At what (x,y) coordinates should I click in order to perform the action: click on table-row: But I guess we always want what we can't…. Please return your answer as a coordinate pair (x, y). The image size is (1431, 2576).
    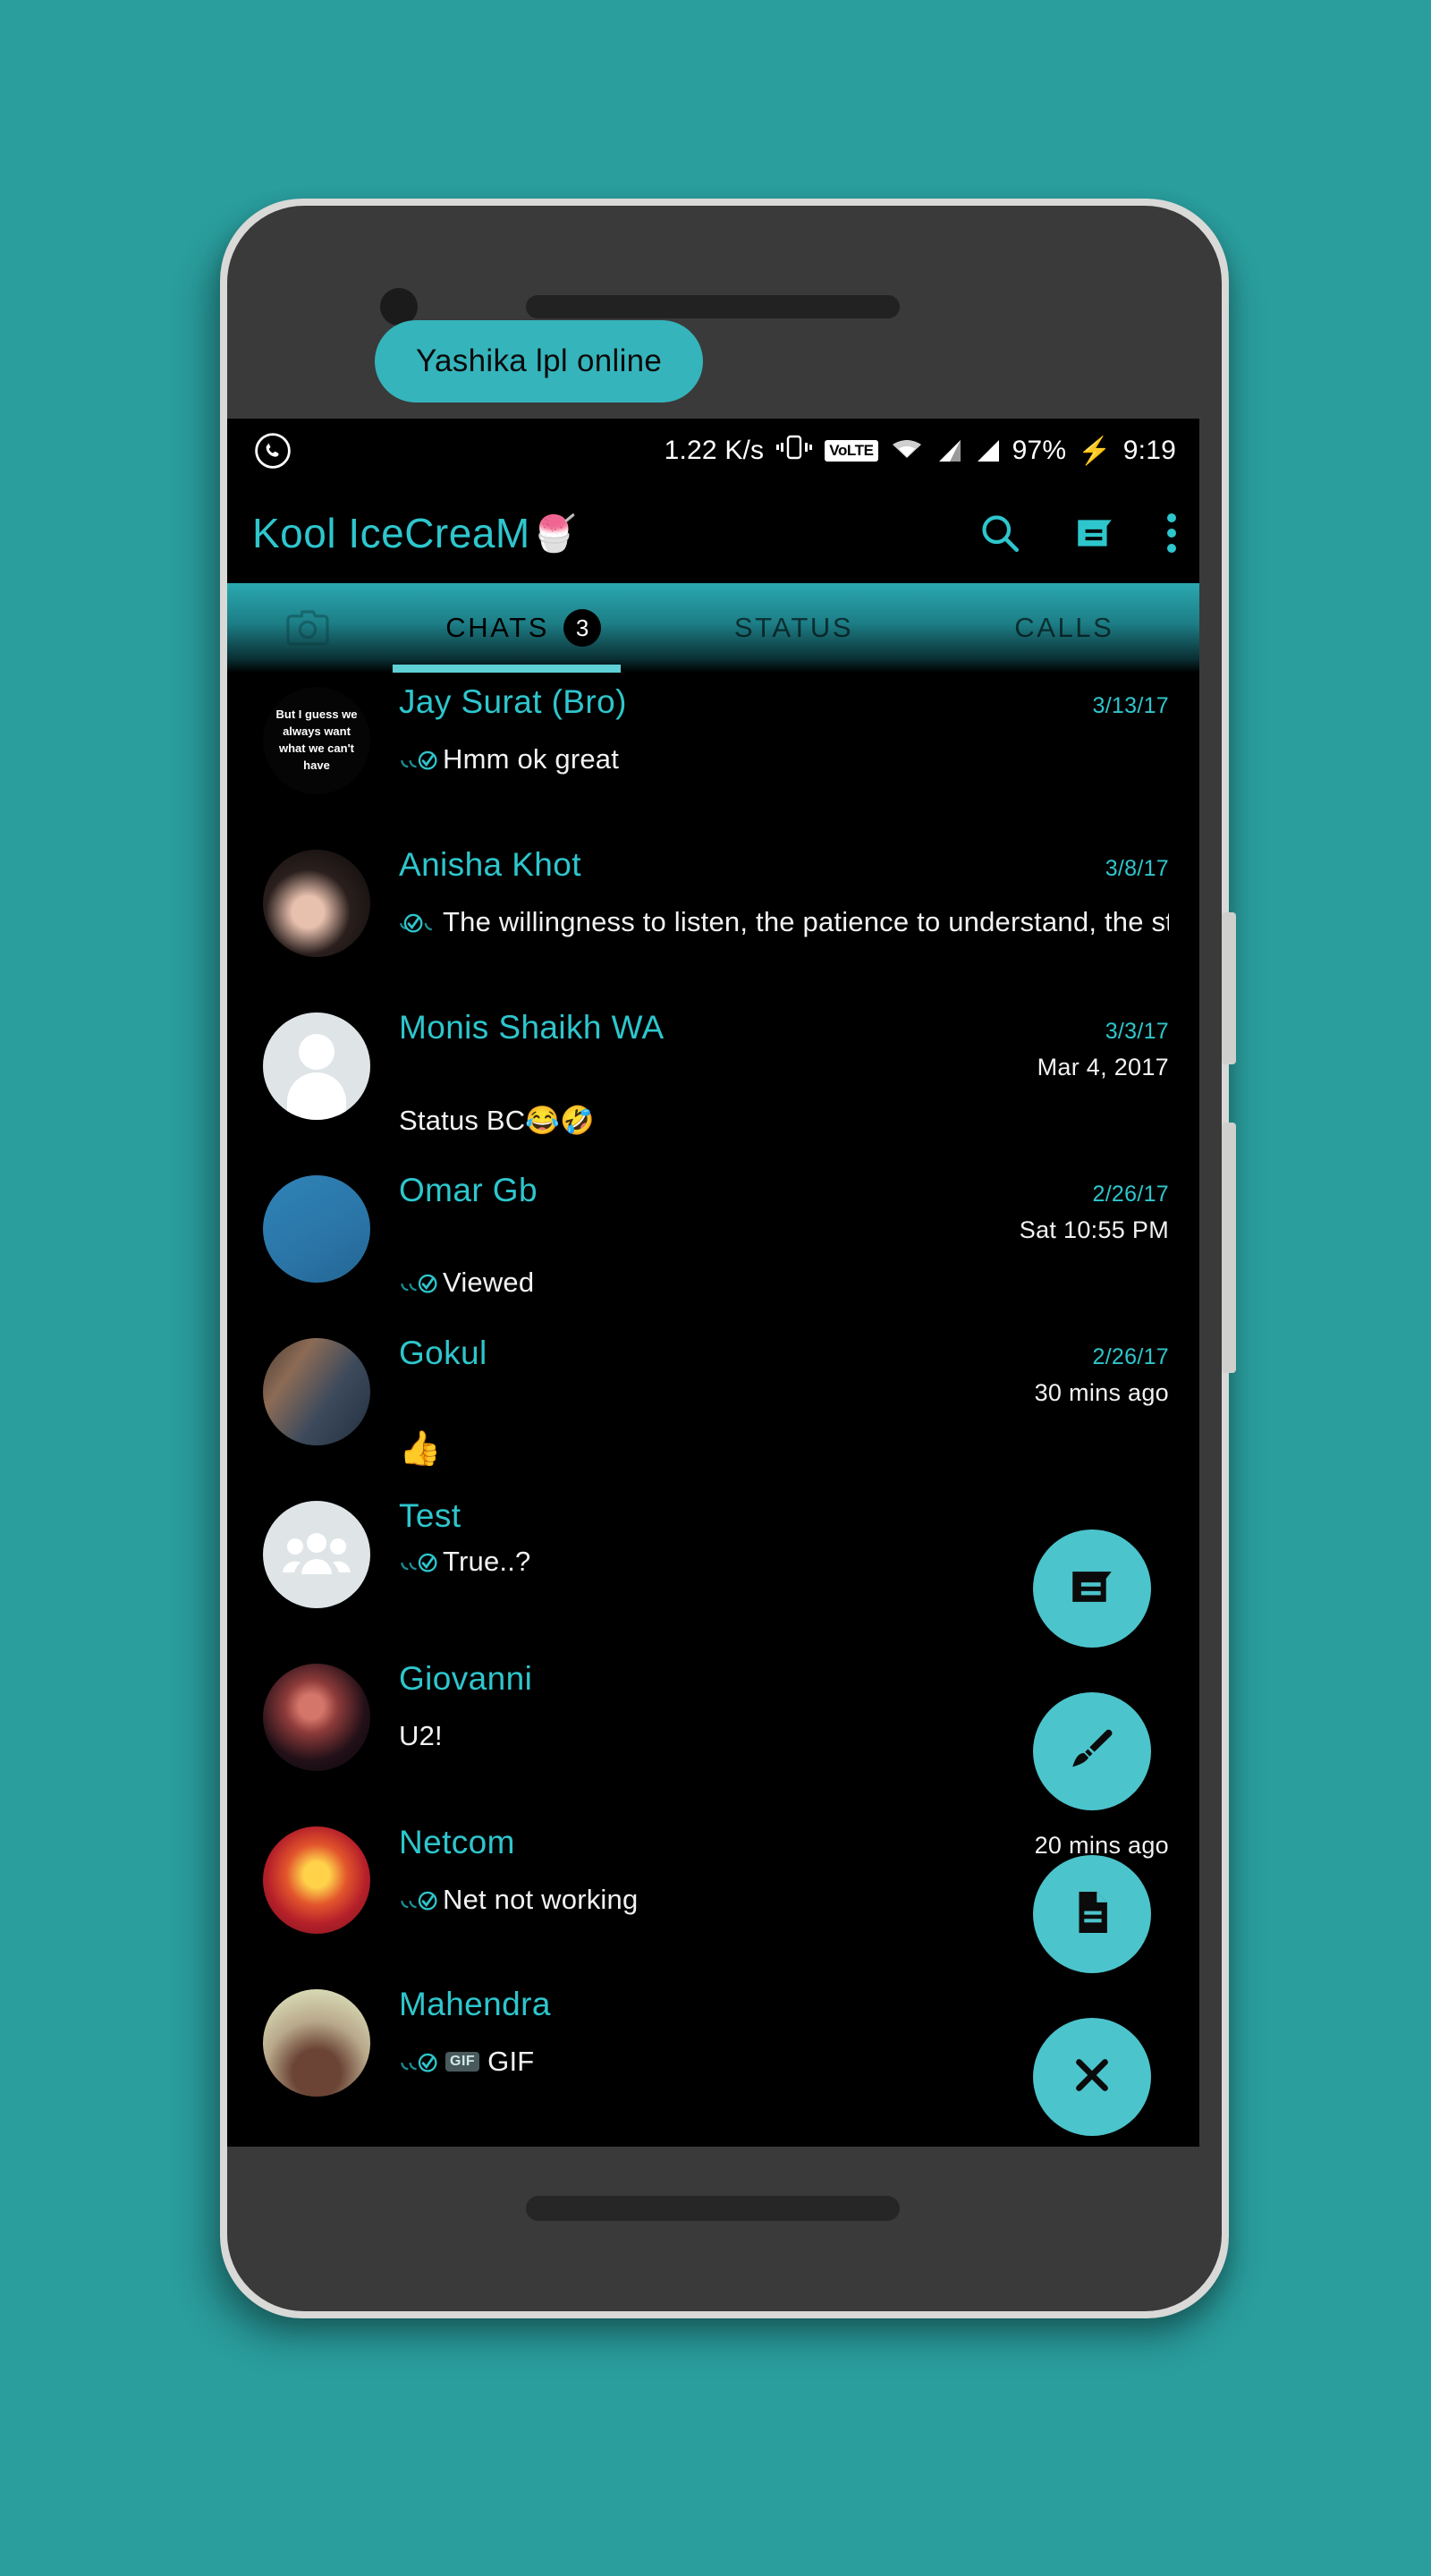
    Looking at the image, I should click on (713, 754).